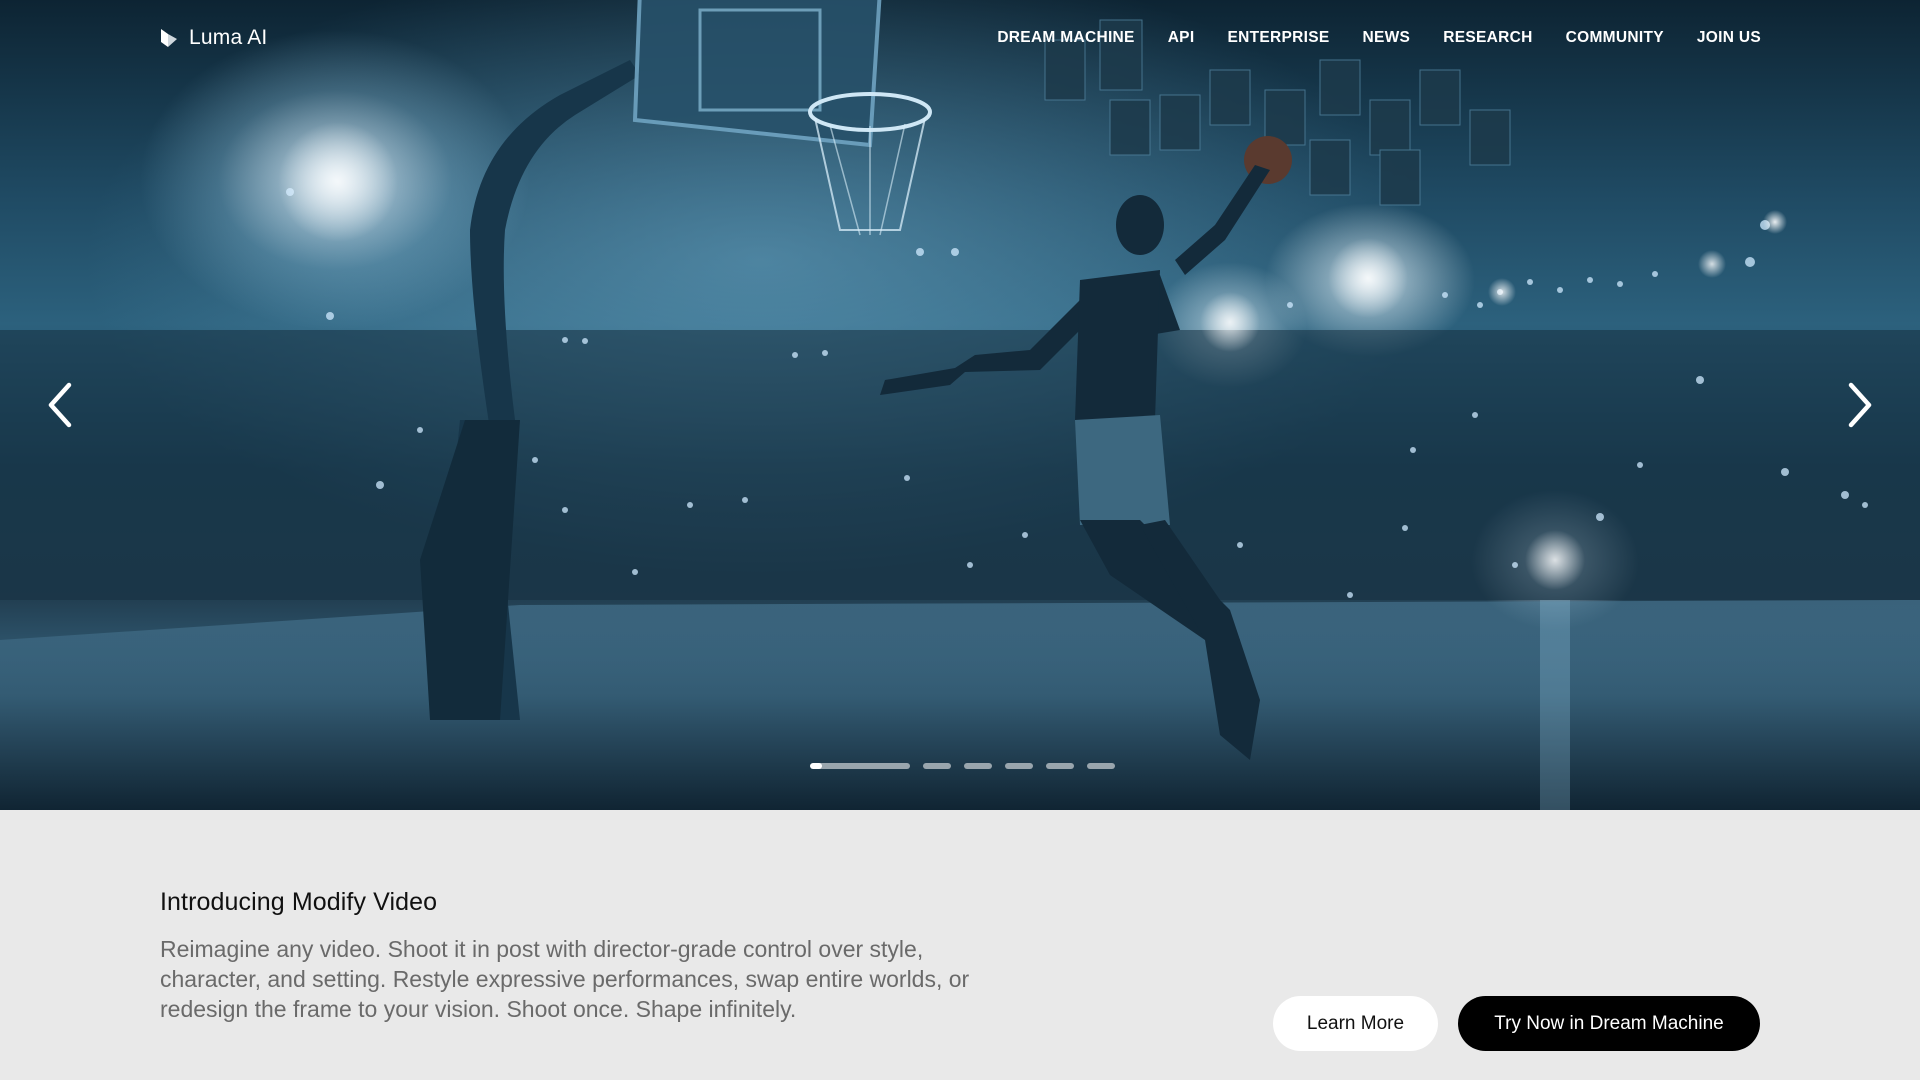 This screenshot has height=1080, width=1920. I want to click on chevron-left-icon, so click(60, 405).